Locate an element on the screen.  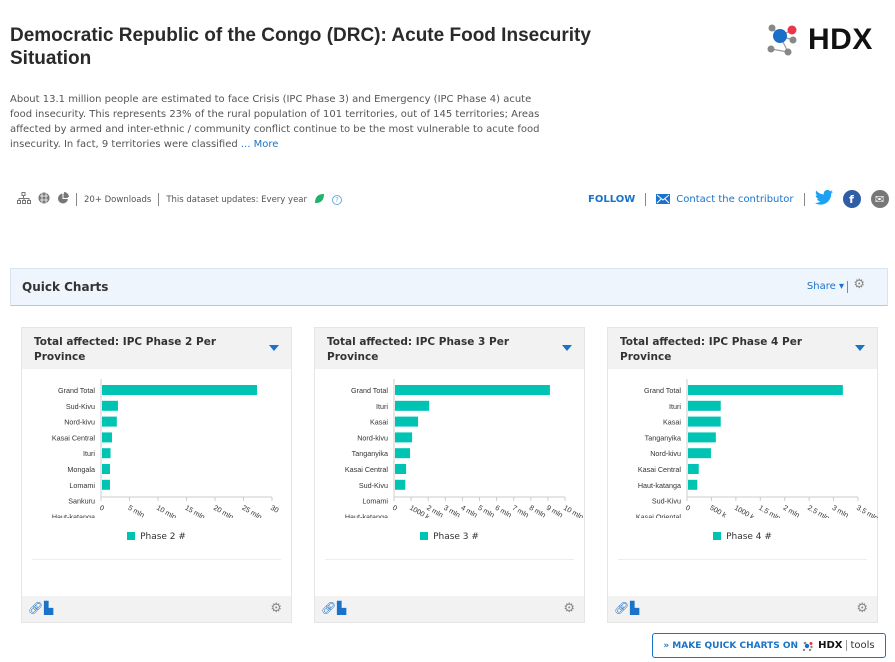
logo-text: HDX is located at coordinates (840, 39).